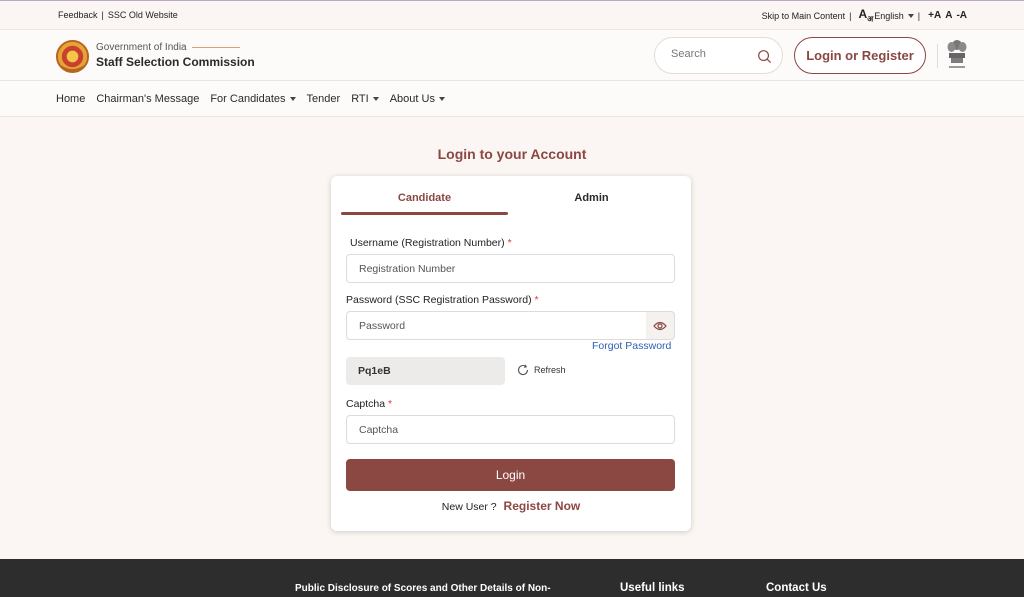  I want to click on search-input, so click(711, 54).